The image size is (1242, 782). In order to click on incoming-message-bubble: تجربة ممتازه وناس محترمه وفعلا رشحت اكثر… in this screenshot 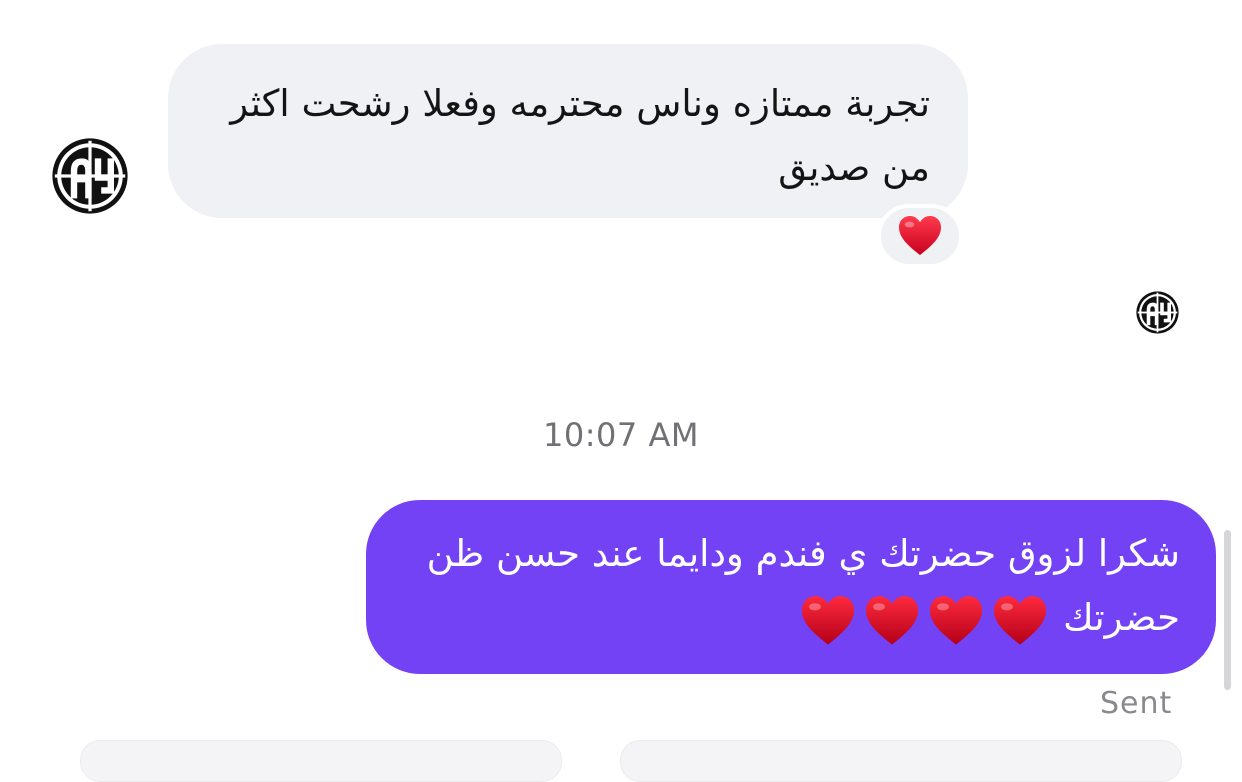, I will do `click(568, 131)`.